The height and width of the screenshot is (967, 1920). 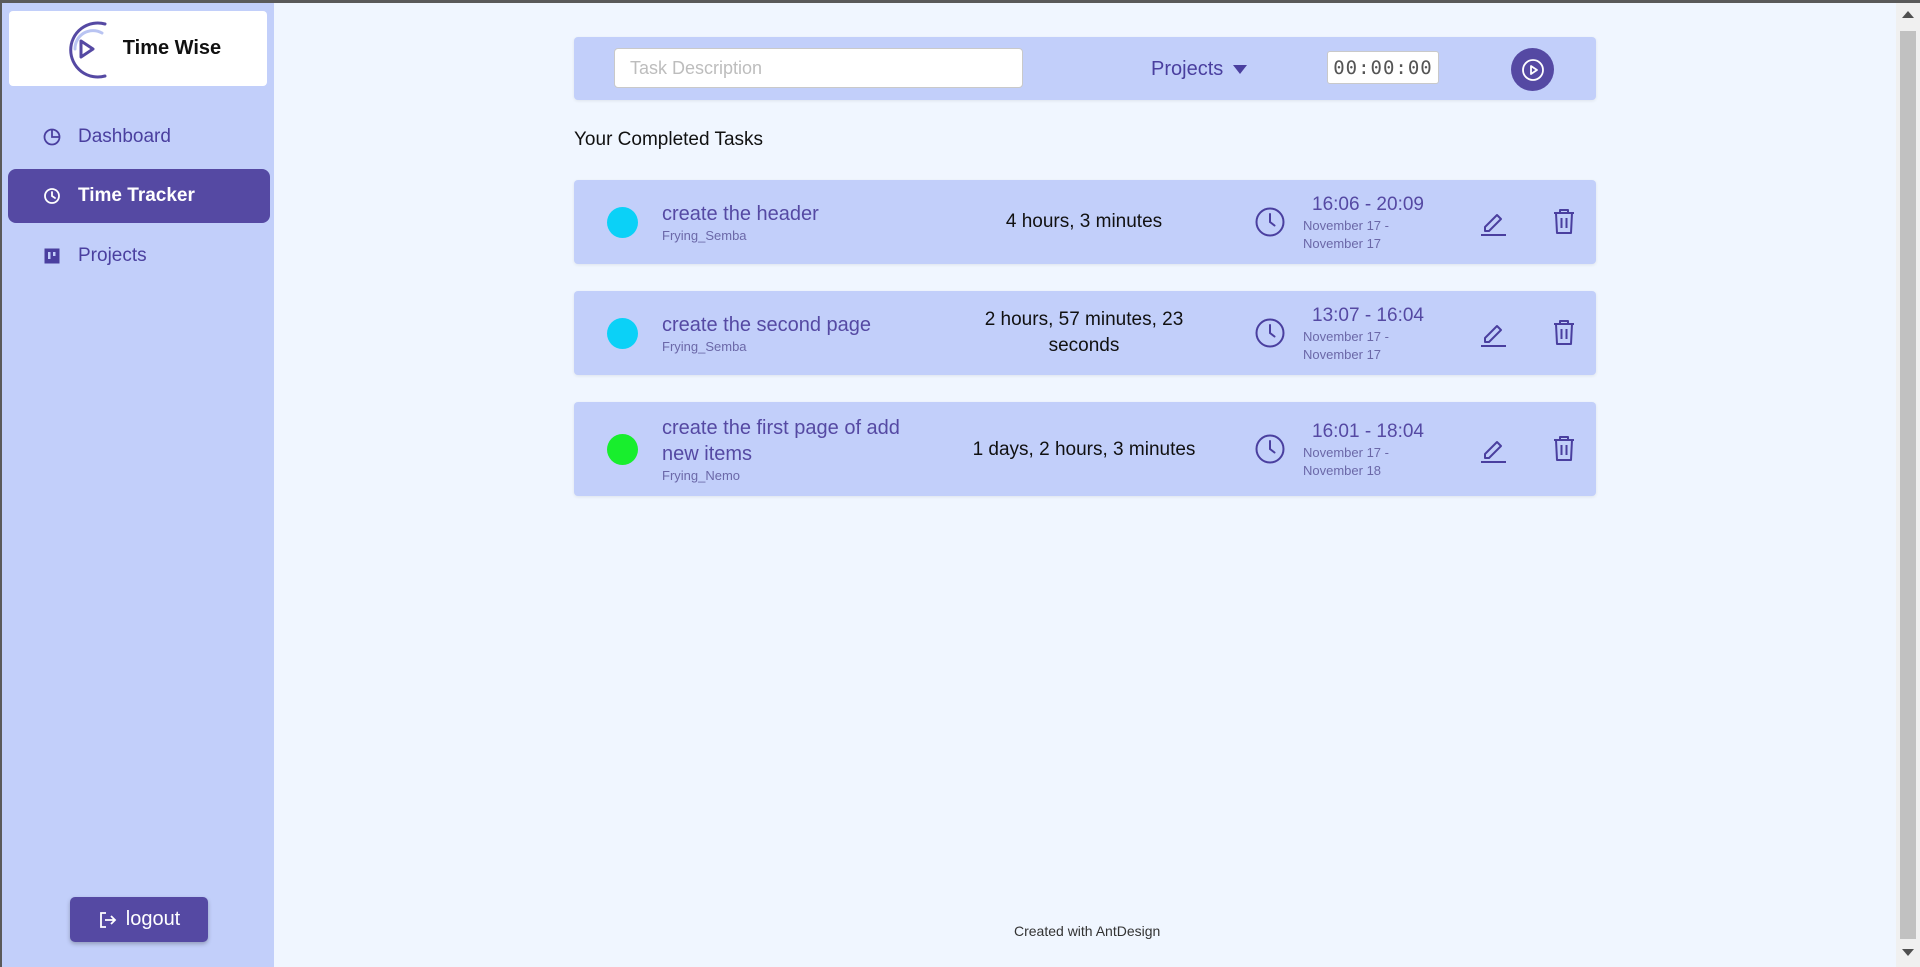 What do you see at coordinates (818, 68) in the screenshot?
I see `task-description-input` at bounding box center [818, 68].